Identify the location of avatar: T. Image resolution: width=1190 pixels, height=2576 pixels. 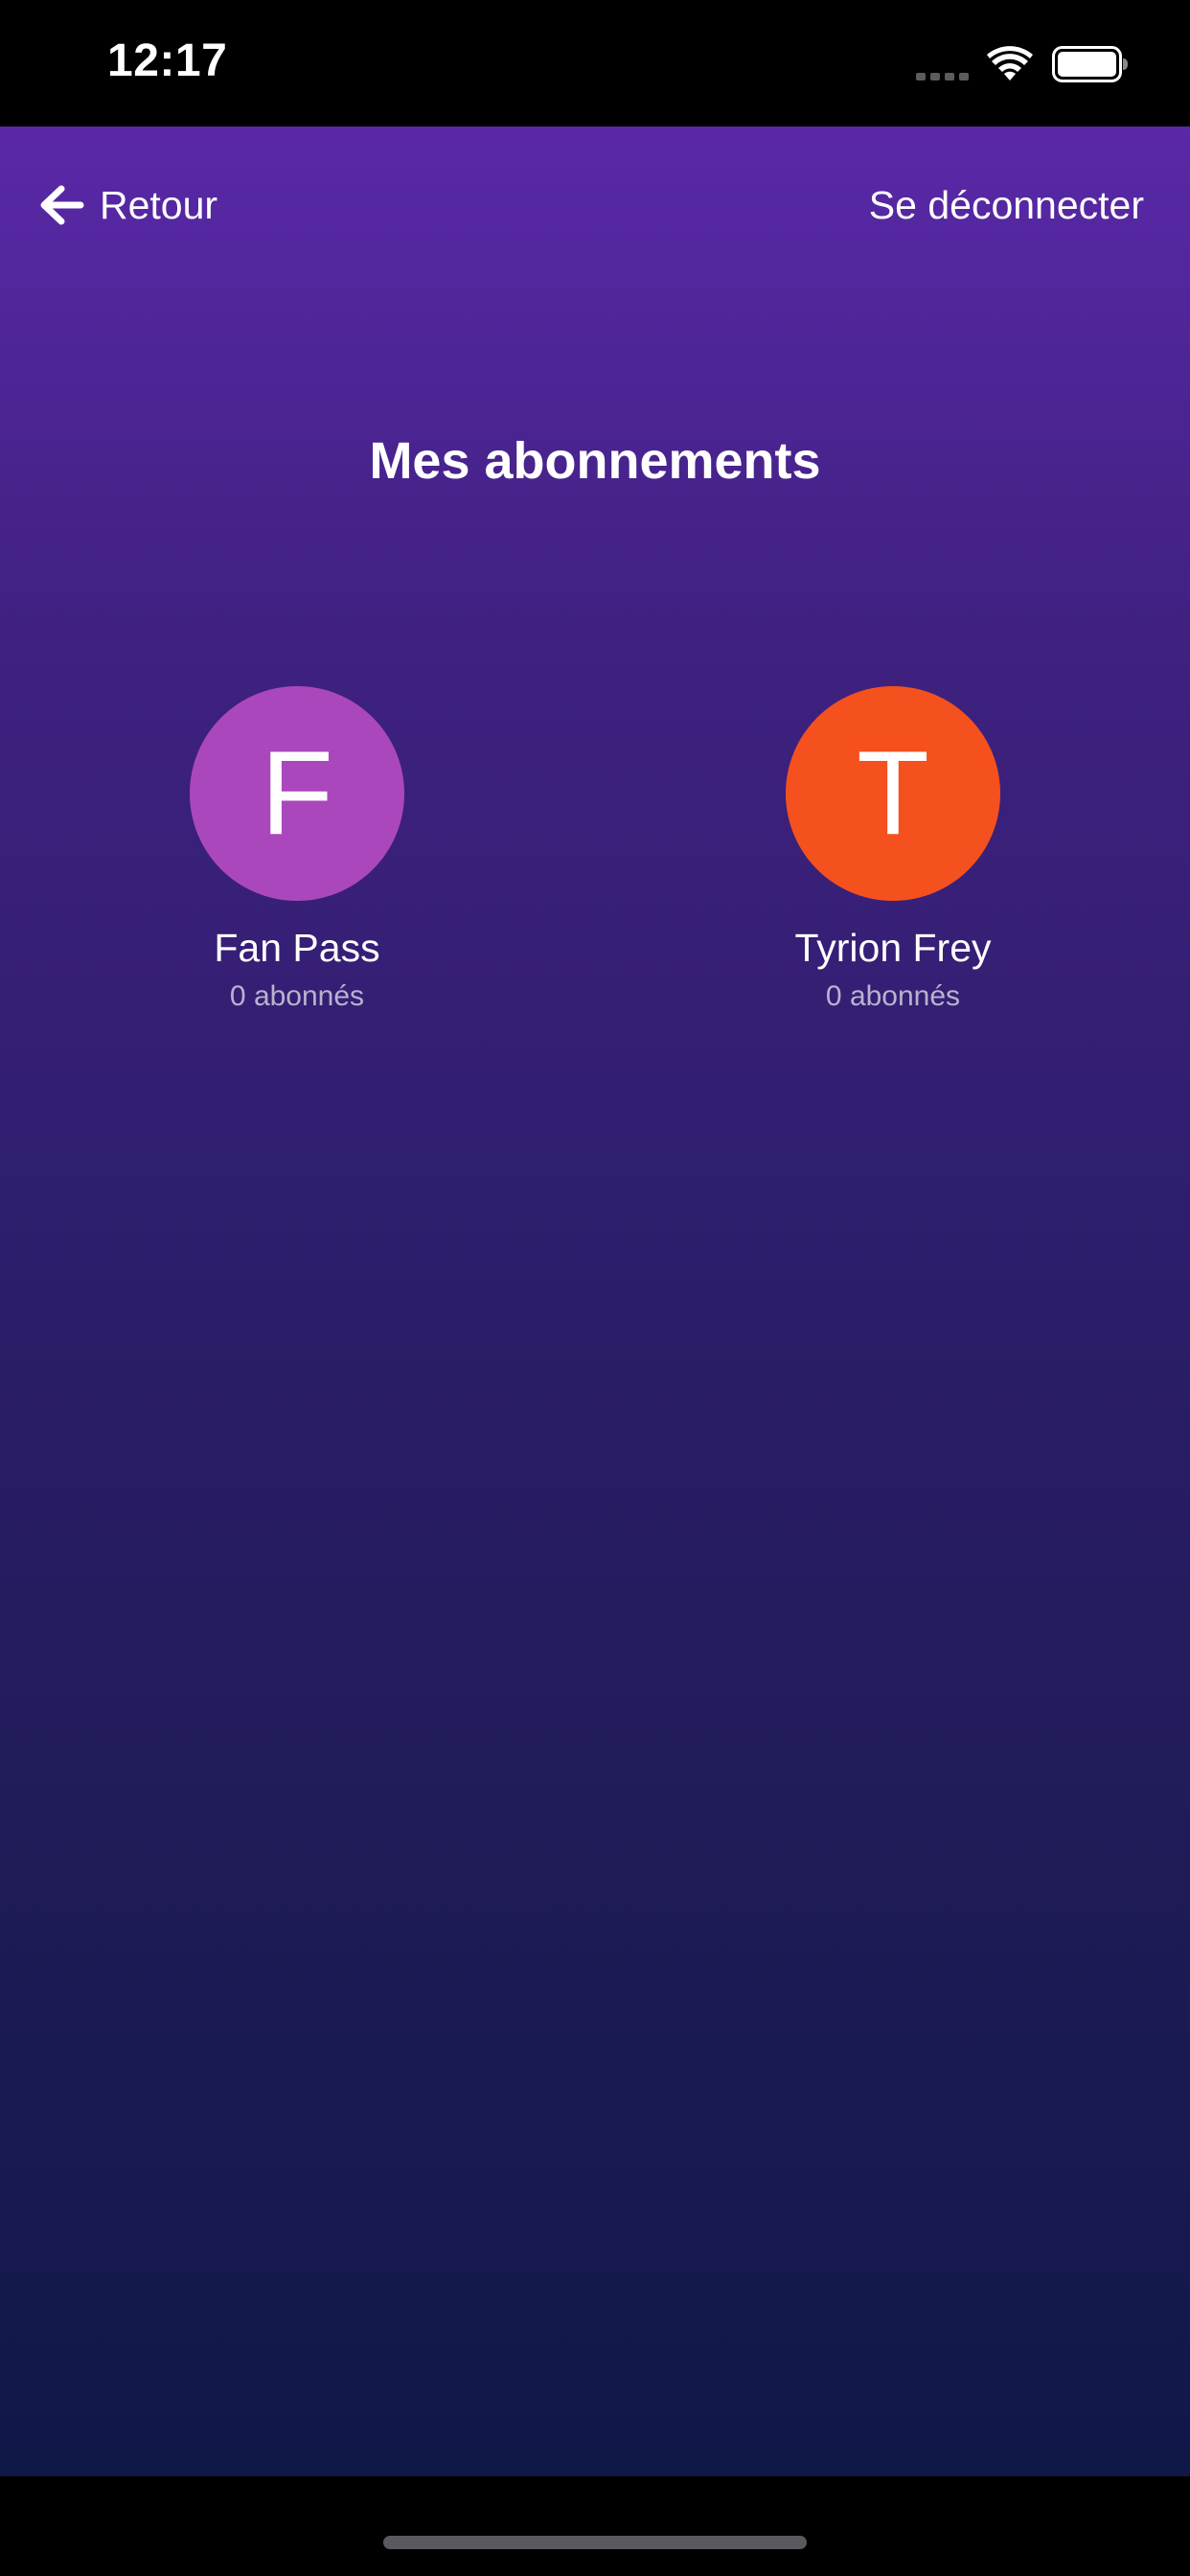
(893, 793).